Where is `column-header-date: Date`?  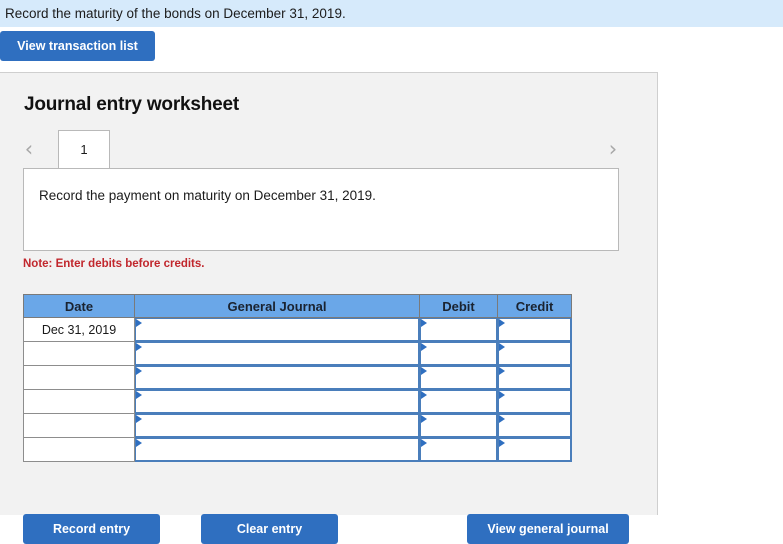 column-header-date: Date is located at coordinates (79, 306).